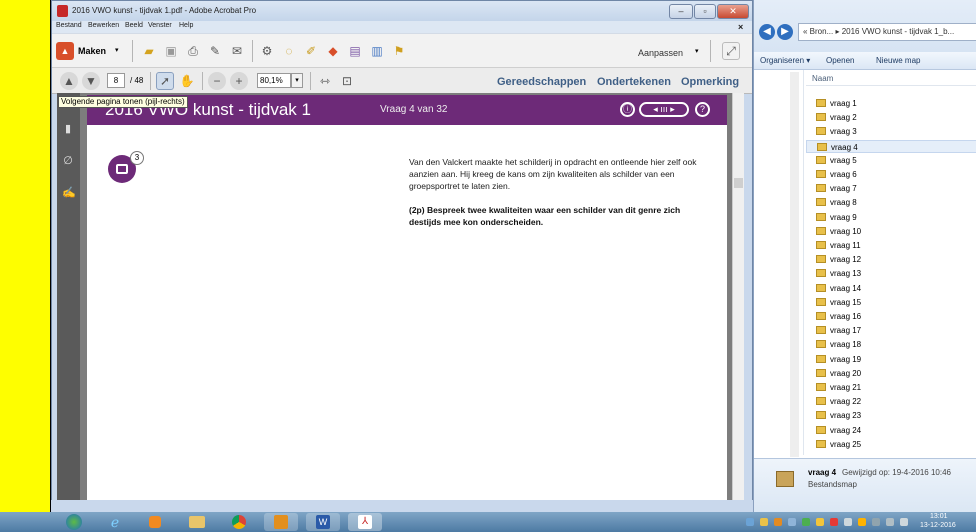 The image size is (976, 532). I want to click on list-item: vraag 19, so click(891, 359).